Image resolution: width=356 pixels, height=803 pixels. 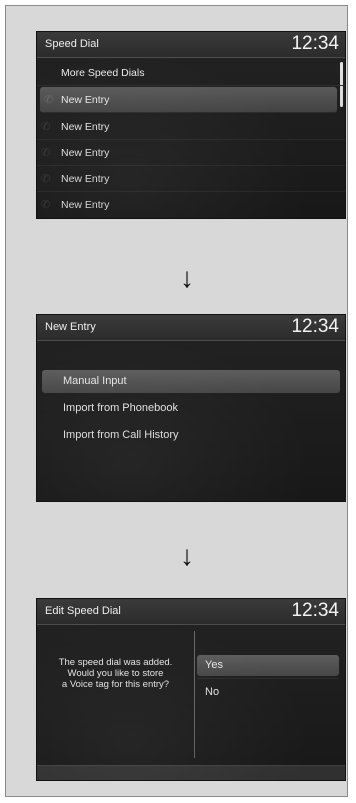 I want to click on list-item-label: More Speed Dials, so click(x=103, y=73).